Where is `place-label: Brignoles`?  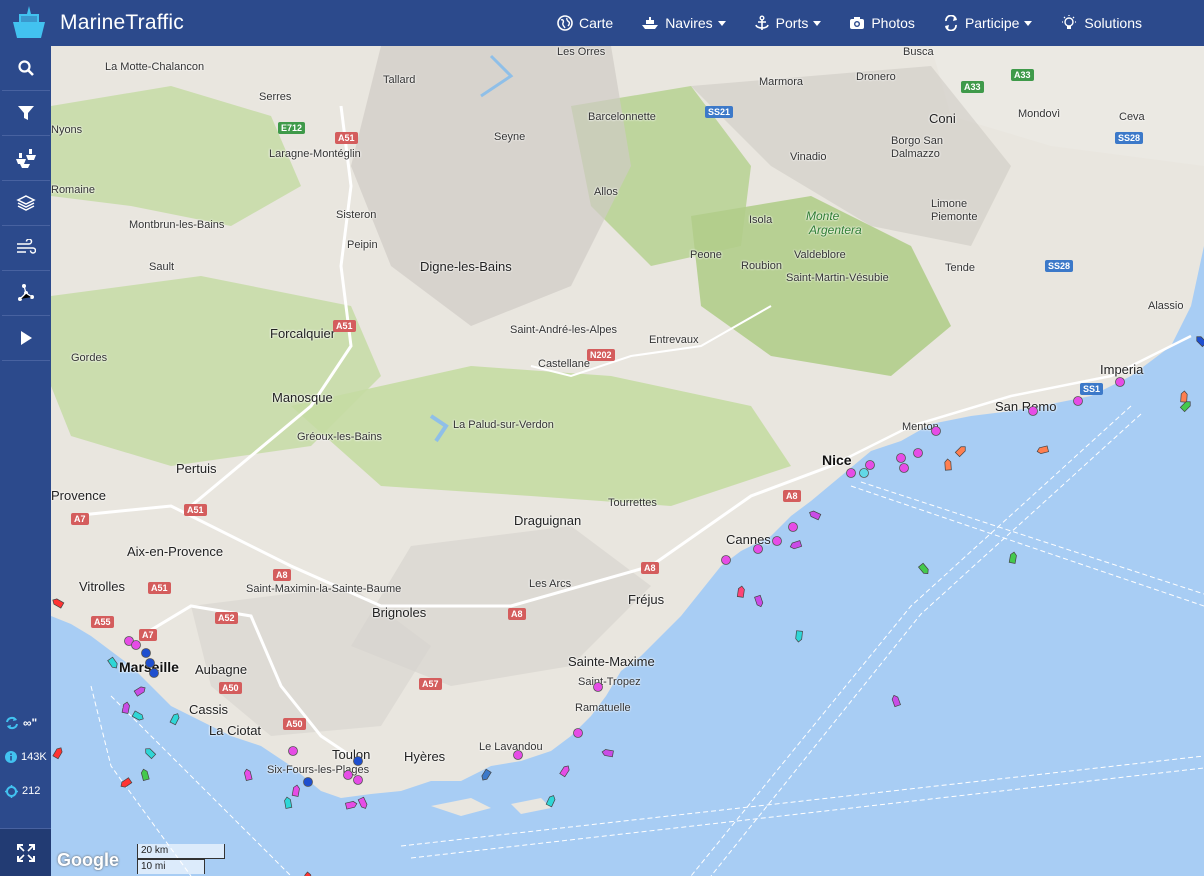 place-label: Brignoles is located at coordinates (399, 612).